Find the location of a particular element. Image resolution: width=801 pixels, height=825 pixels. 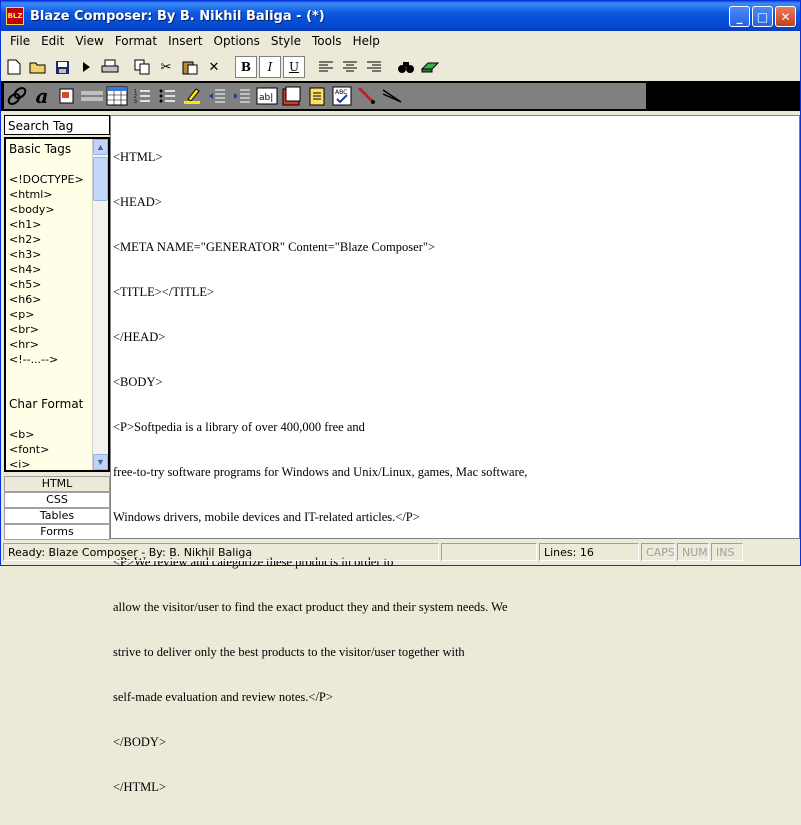

color-brush-icon is located at coordinates (367, 96).